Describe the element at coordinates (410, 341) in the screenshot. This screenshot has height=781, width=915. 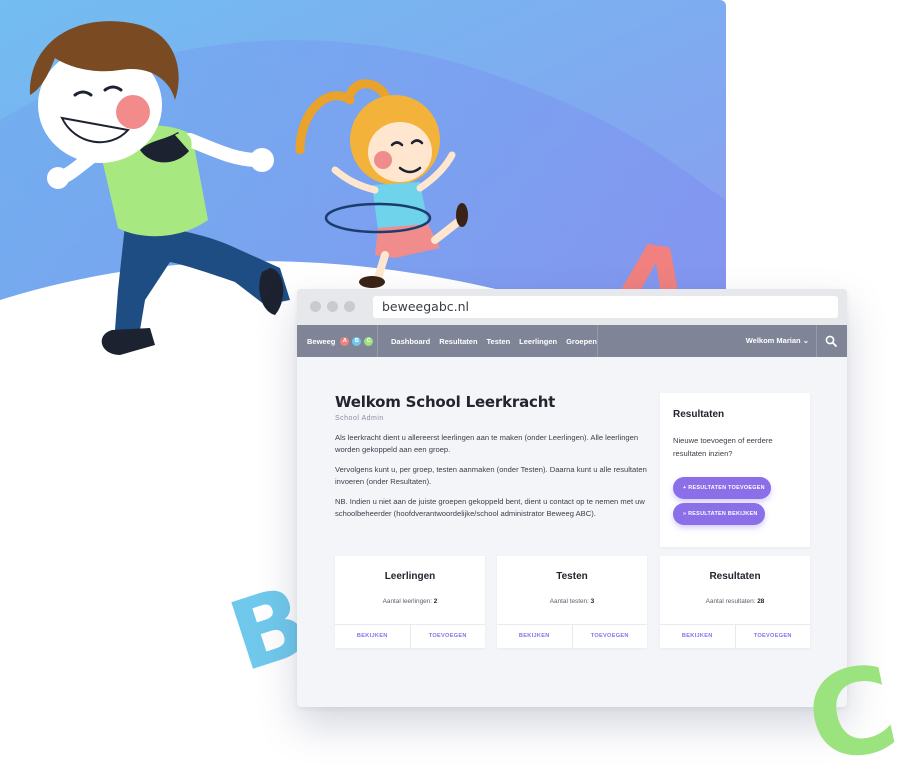
I see `nav-item-dashboard: Dashboard` at that location.